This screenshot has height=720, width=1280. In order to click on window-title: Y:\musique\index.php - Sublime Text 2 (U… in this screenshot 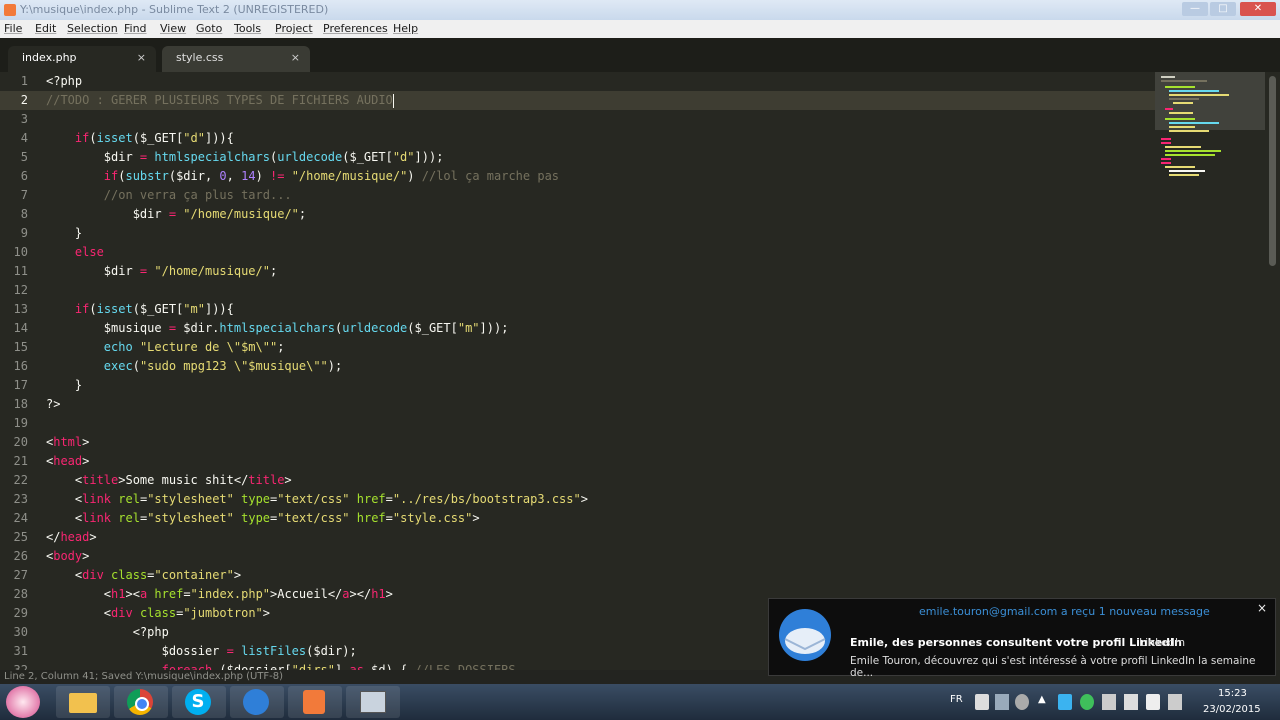, I will do `click(174, 9)`.